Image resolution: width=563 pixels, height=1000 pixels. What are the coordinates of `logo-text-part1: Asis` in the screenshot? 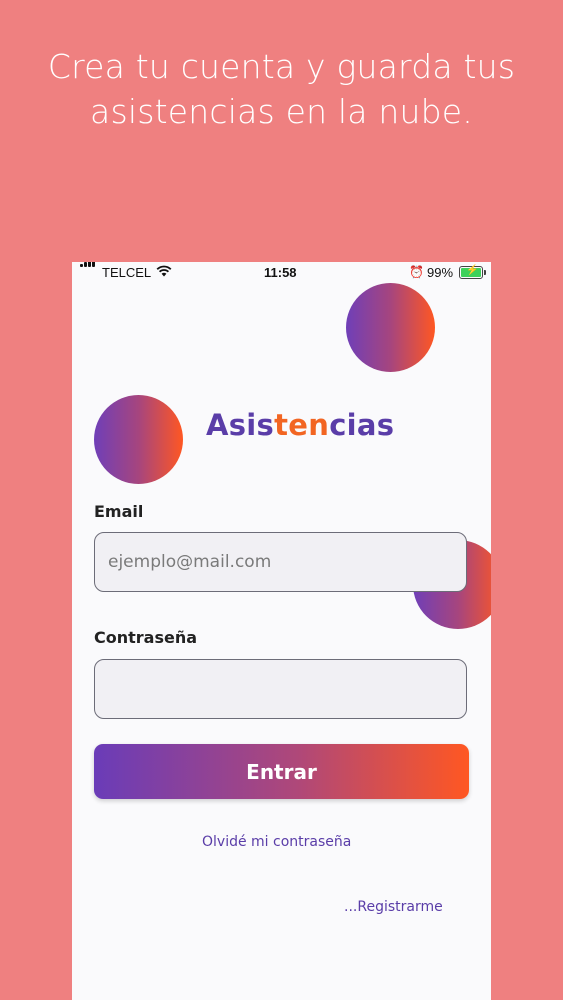 It's located at (240, 425).